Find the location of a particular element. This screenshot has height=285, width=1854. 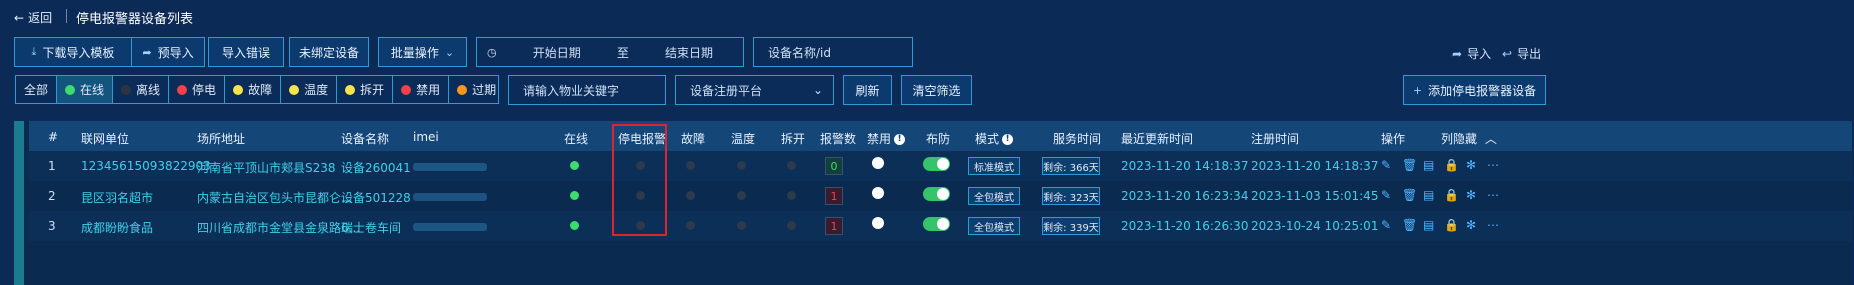

status-filter-opened: 拆开 is located at coordinates (365, 89).